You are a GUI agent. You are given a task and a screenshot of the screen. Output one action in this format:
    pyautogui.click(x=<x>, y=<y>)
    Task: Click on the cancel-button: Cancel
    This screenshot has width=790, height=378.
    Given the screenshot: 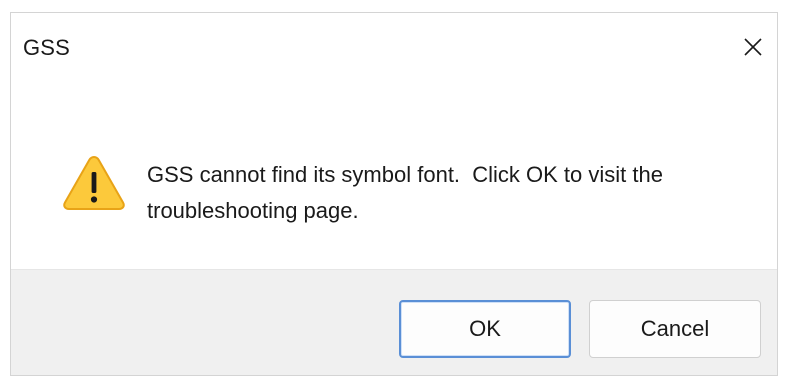 What is the action you would take?
    pyautogui.click(x=675, y=329)
    